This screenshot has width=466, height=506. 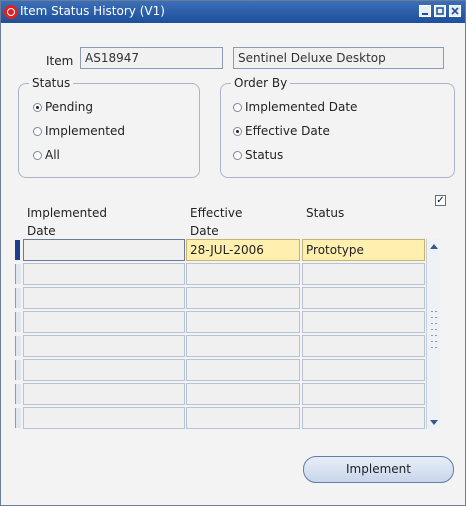 What do you see at coordinates (258, 155) in the screenshot?
I see `order-radio-status: Status` at bounding box center [258, 155].